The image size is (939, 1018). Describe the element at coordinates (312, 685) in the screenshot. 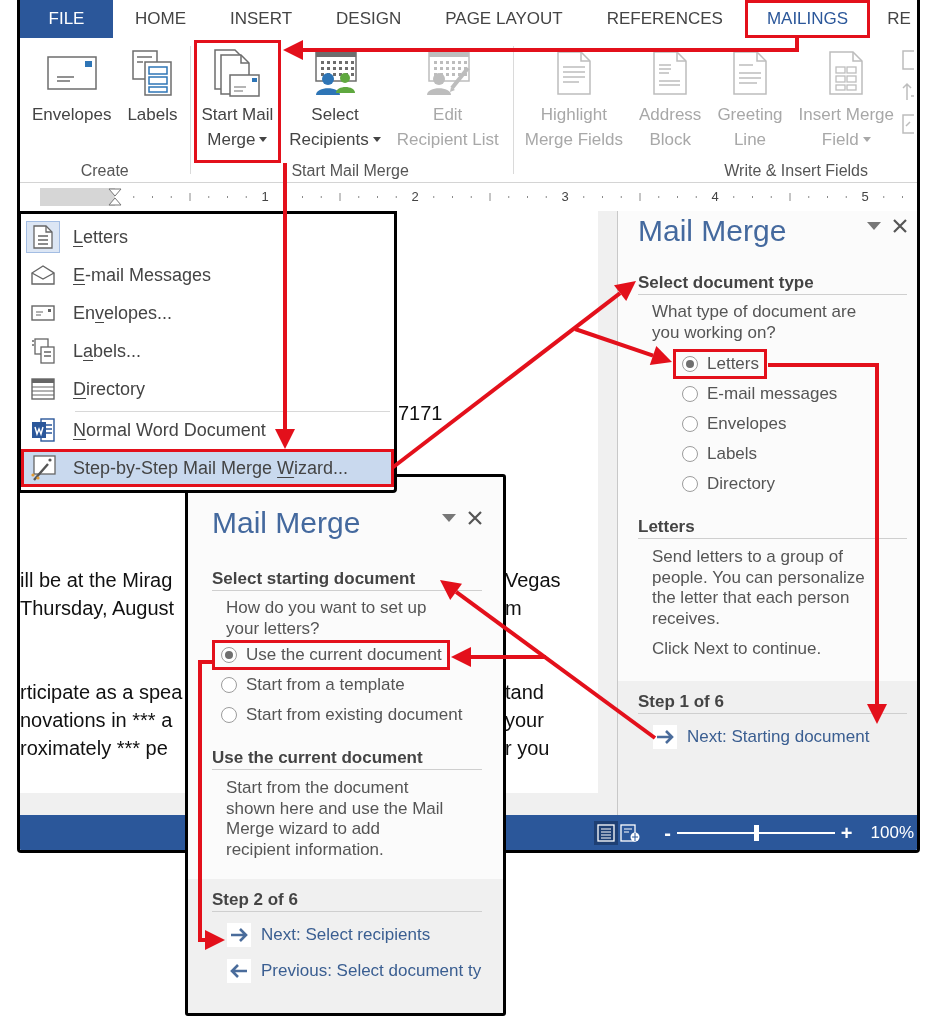

I see `radio-option: Start from a template` at that location.